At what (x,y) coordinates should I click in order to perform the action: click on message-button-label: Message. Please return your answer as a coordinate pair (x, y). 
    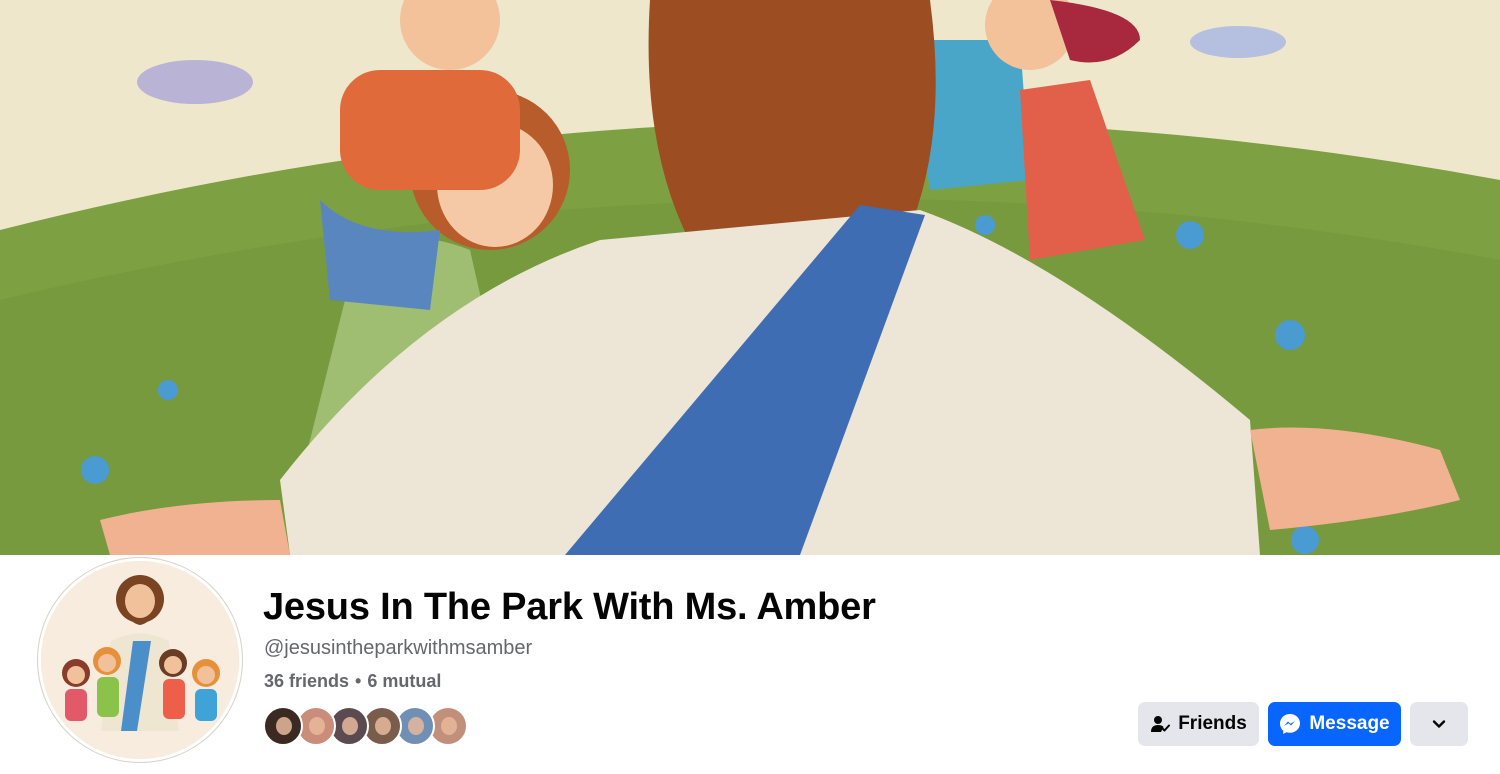
    Looking at the image, I should click on (1349, 723).